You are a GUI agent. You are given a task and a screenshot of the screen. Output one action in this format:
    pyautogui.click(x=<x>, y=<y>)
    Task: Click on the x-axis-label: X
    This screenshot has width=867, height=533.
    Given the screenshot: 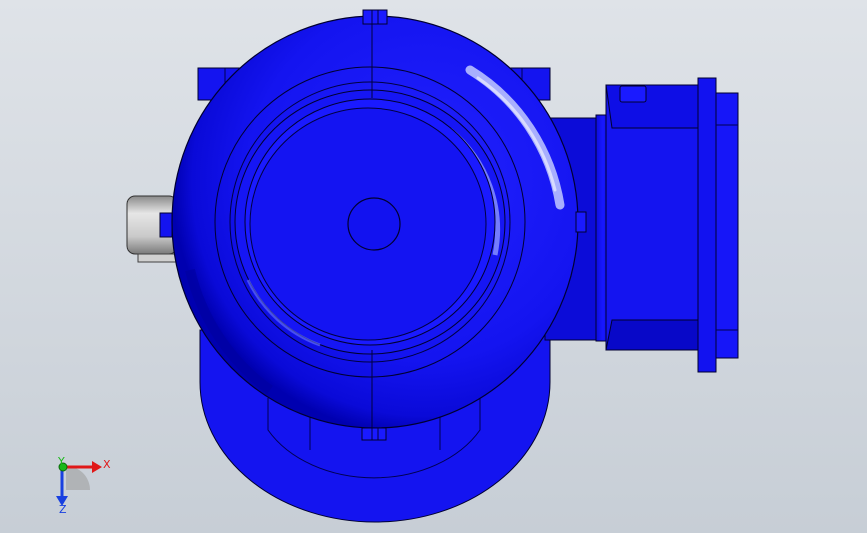 What is the action you would take?
    pyautogui.click(x=107, y=464)
    